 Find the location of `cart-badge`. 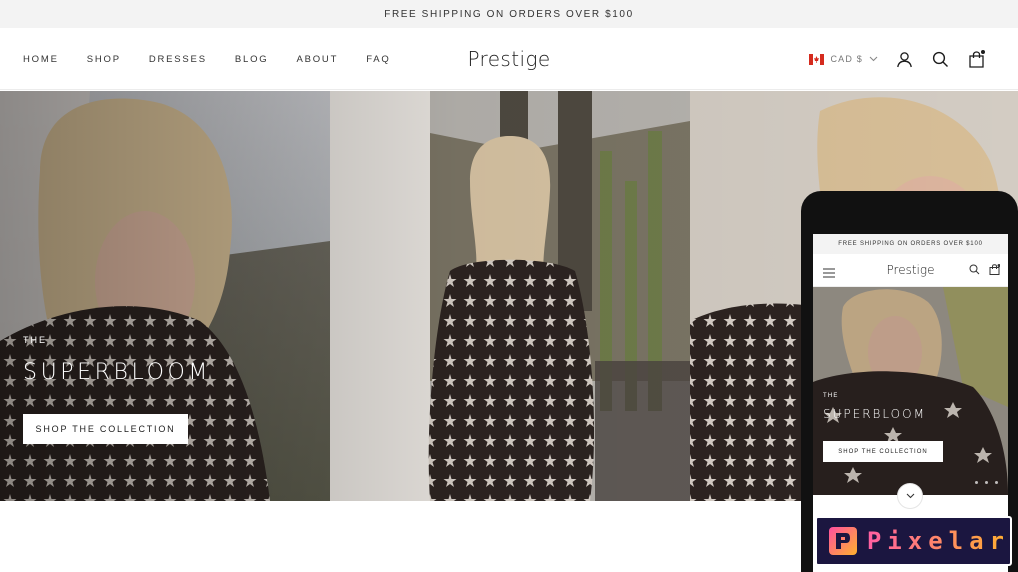

cart-badge is located at coordinates (983, 52).